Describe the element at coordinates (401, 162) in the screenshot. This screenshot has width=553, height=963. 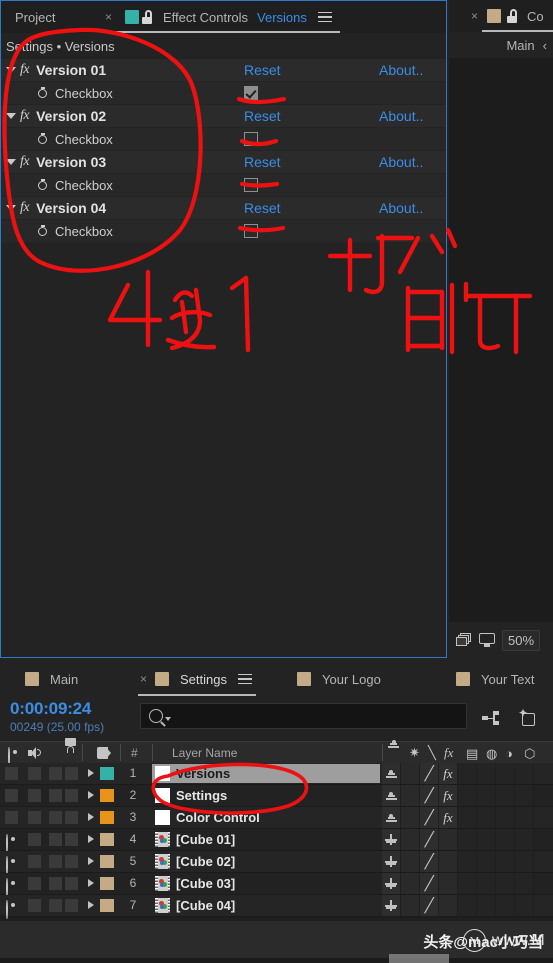
I see `about-link: About..` at that location.